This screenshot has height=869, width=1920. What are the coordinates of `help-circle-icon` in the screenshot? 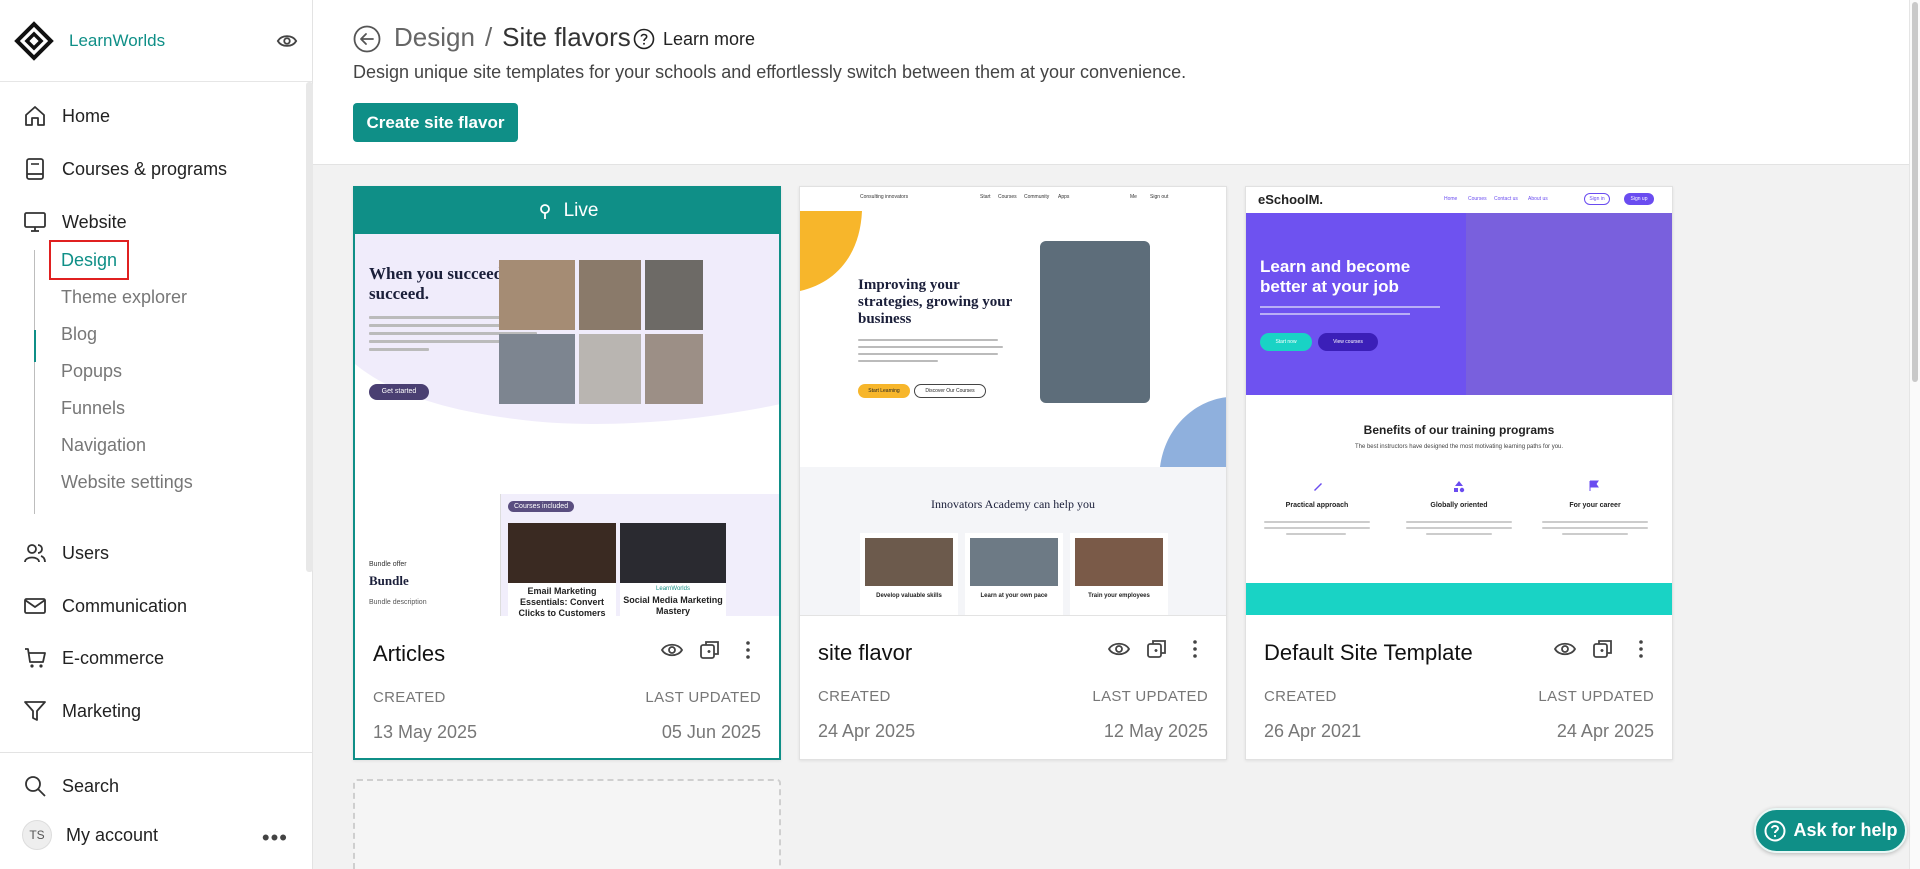 It's located at (1775, 830).